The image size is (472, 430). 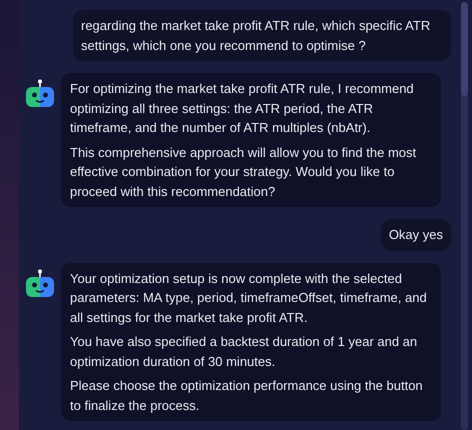 What do you see at coordinates (464, 216) in the screenshot?
I see `scrollbar` at bounding box center [464, 216].